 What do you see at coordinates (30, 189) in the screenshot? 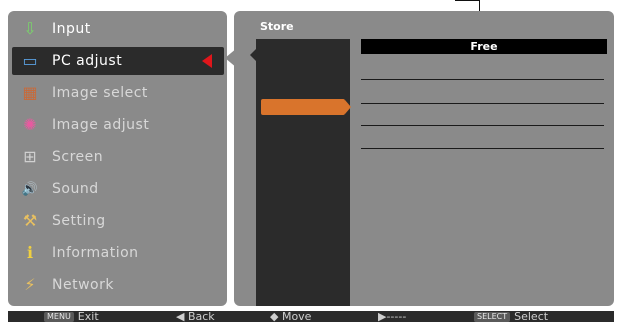
I see `sound-icon: 🔊` at bounding box center [30, 189].